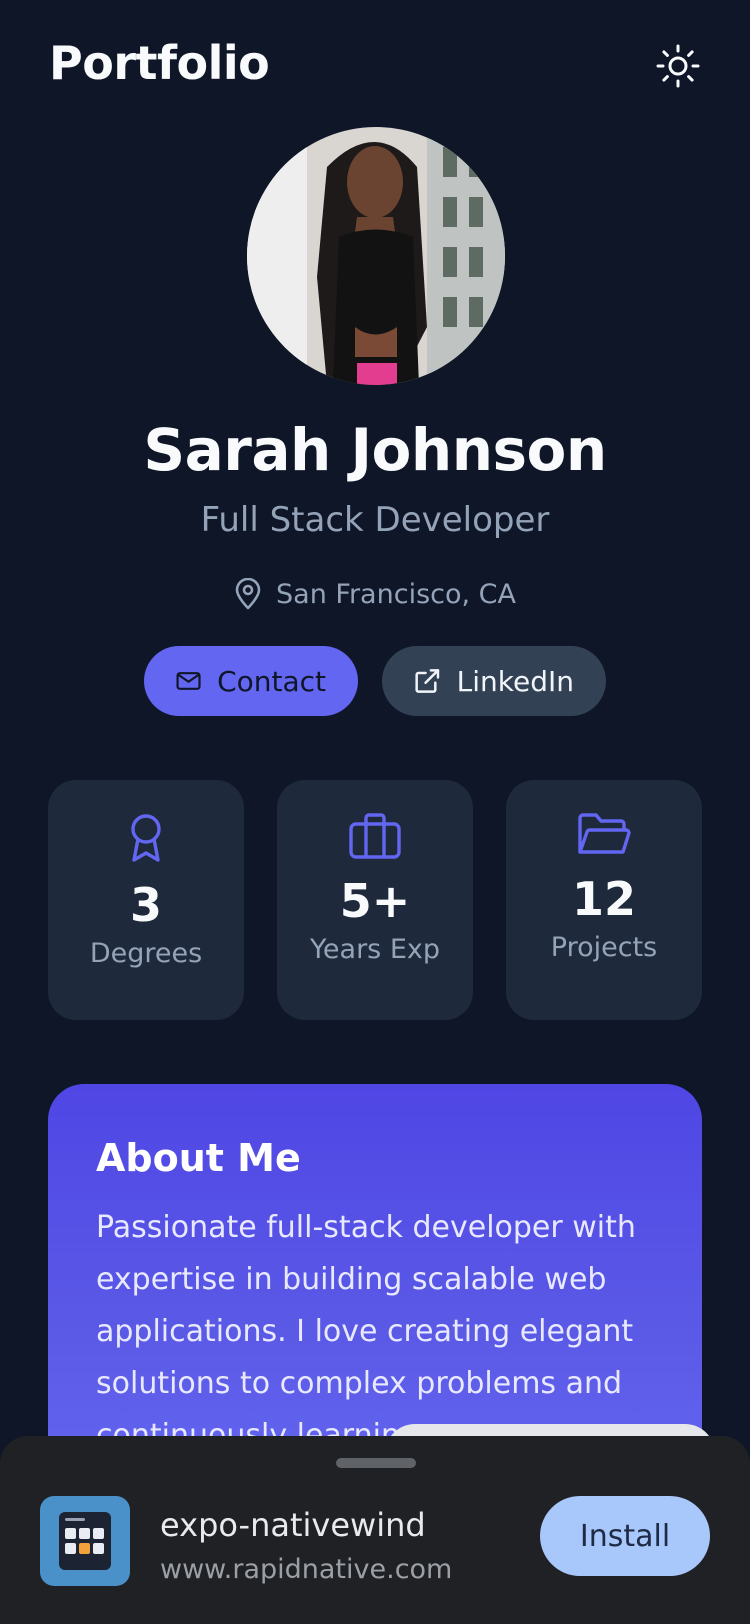 This screenshot has width=750, height=1624. Describe the element at coordinates (427, 681) in the screenshot. I see `external-link-icon` at that location.